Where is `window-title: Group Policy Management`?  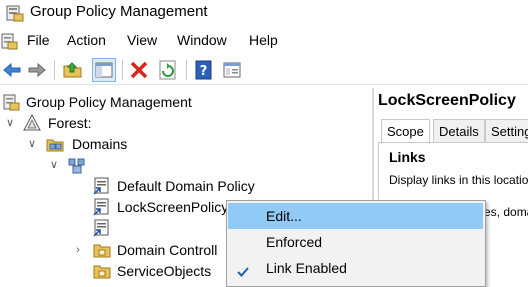 window-title: Group Policy Management is located at coordinates (119, 11).